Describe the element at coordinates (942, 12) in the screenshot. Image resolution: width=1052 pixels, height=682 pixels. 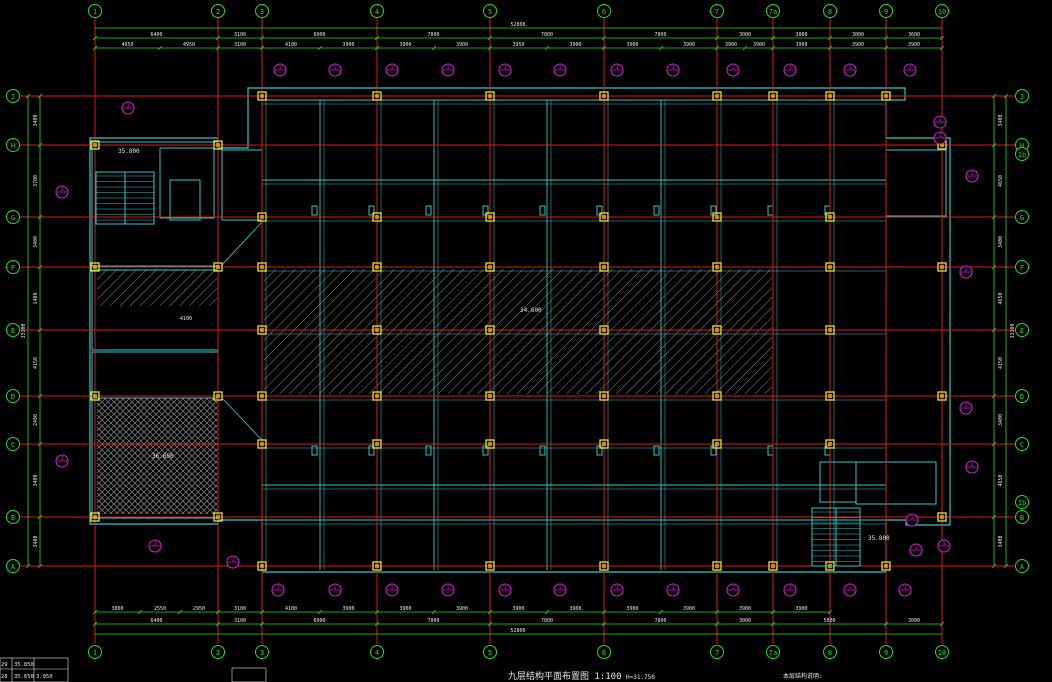
I see `col-bubble-top-10-label: 10` at that location.